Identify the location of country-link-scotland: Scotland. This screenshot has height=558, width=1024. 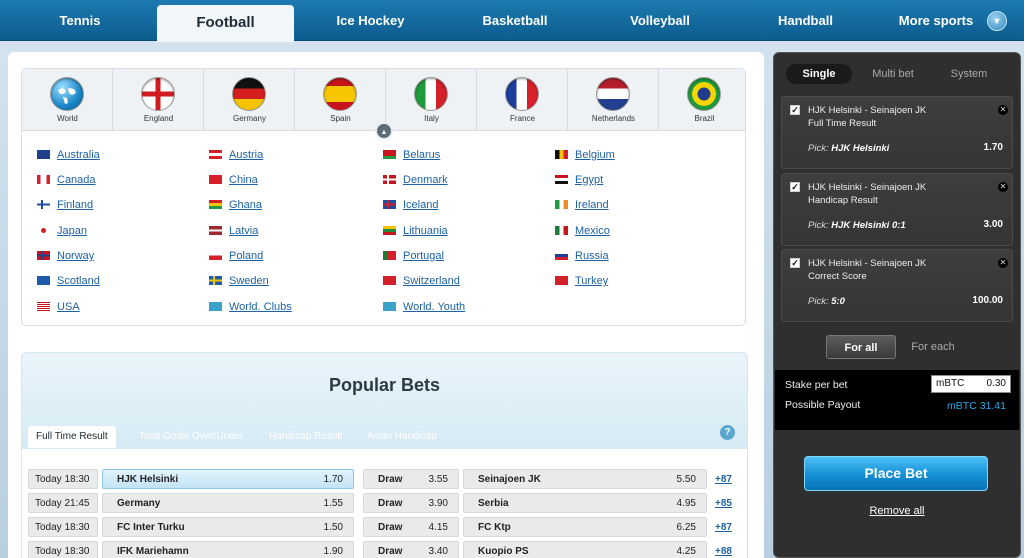
(68, 281).